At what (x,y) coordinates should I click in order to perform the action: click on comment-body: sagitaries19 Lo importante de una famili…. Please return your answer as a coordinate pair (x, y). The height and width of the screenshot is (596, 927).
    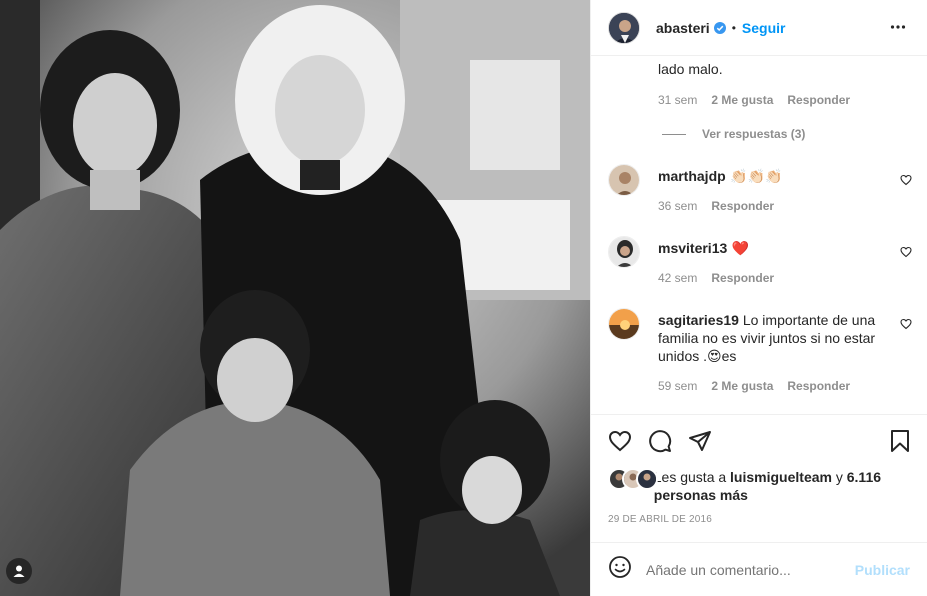
    Looking at the image, I should click on (773, 338).